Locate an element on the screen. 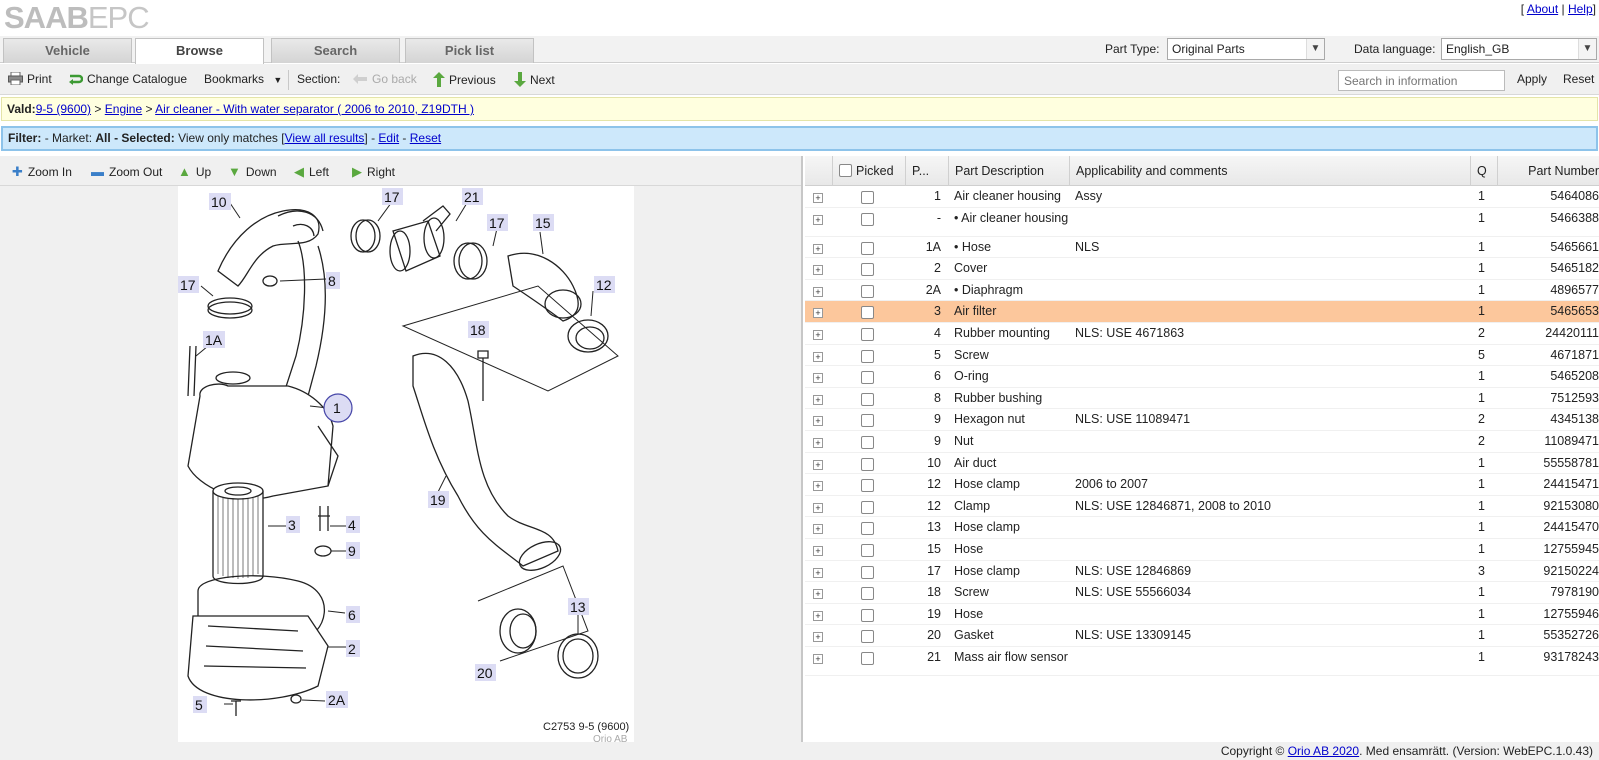  comments-column-header: Applicability and comments is located at coordinates (1270, 171).